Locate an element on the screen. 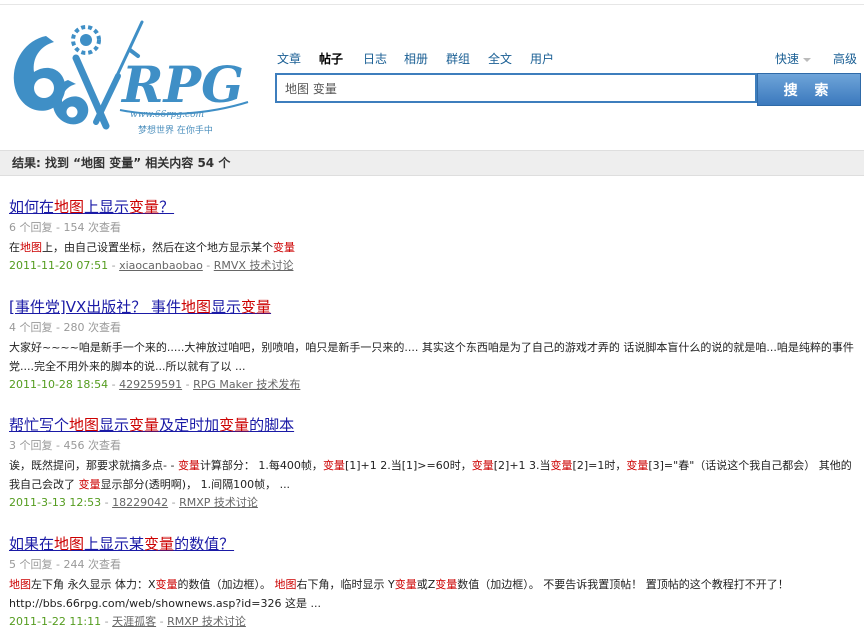 The width and height of the screenshot is (864, 629). site-logo: RPG is located at coordinates (131, 78).